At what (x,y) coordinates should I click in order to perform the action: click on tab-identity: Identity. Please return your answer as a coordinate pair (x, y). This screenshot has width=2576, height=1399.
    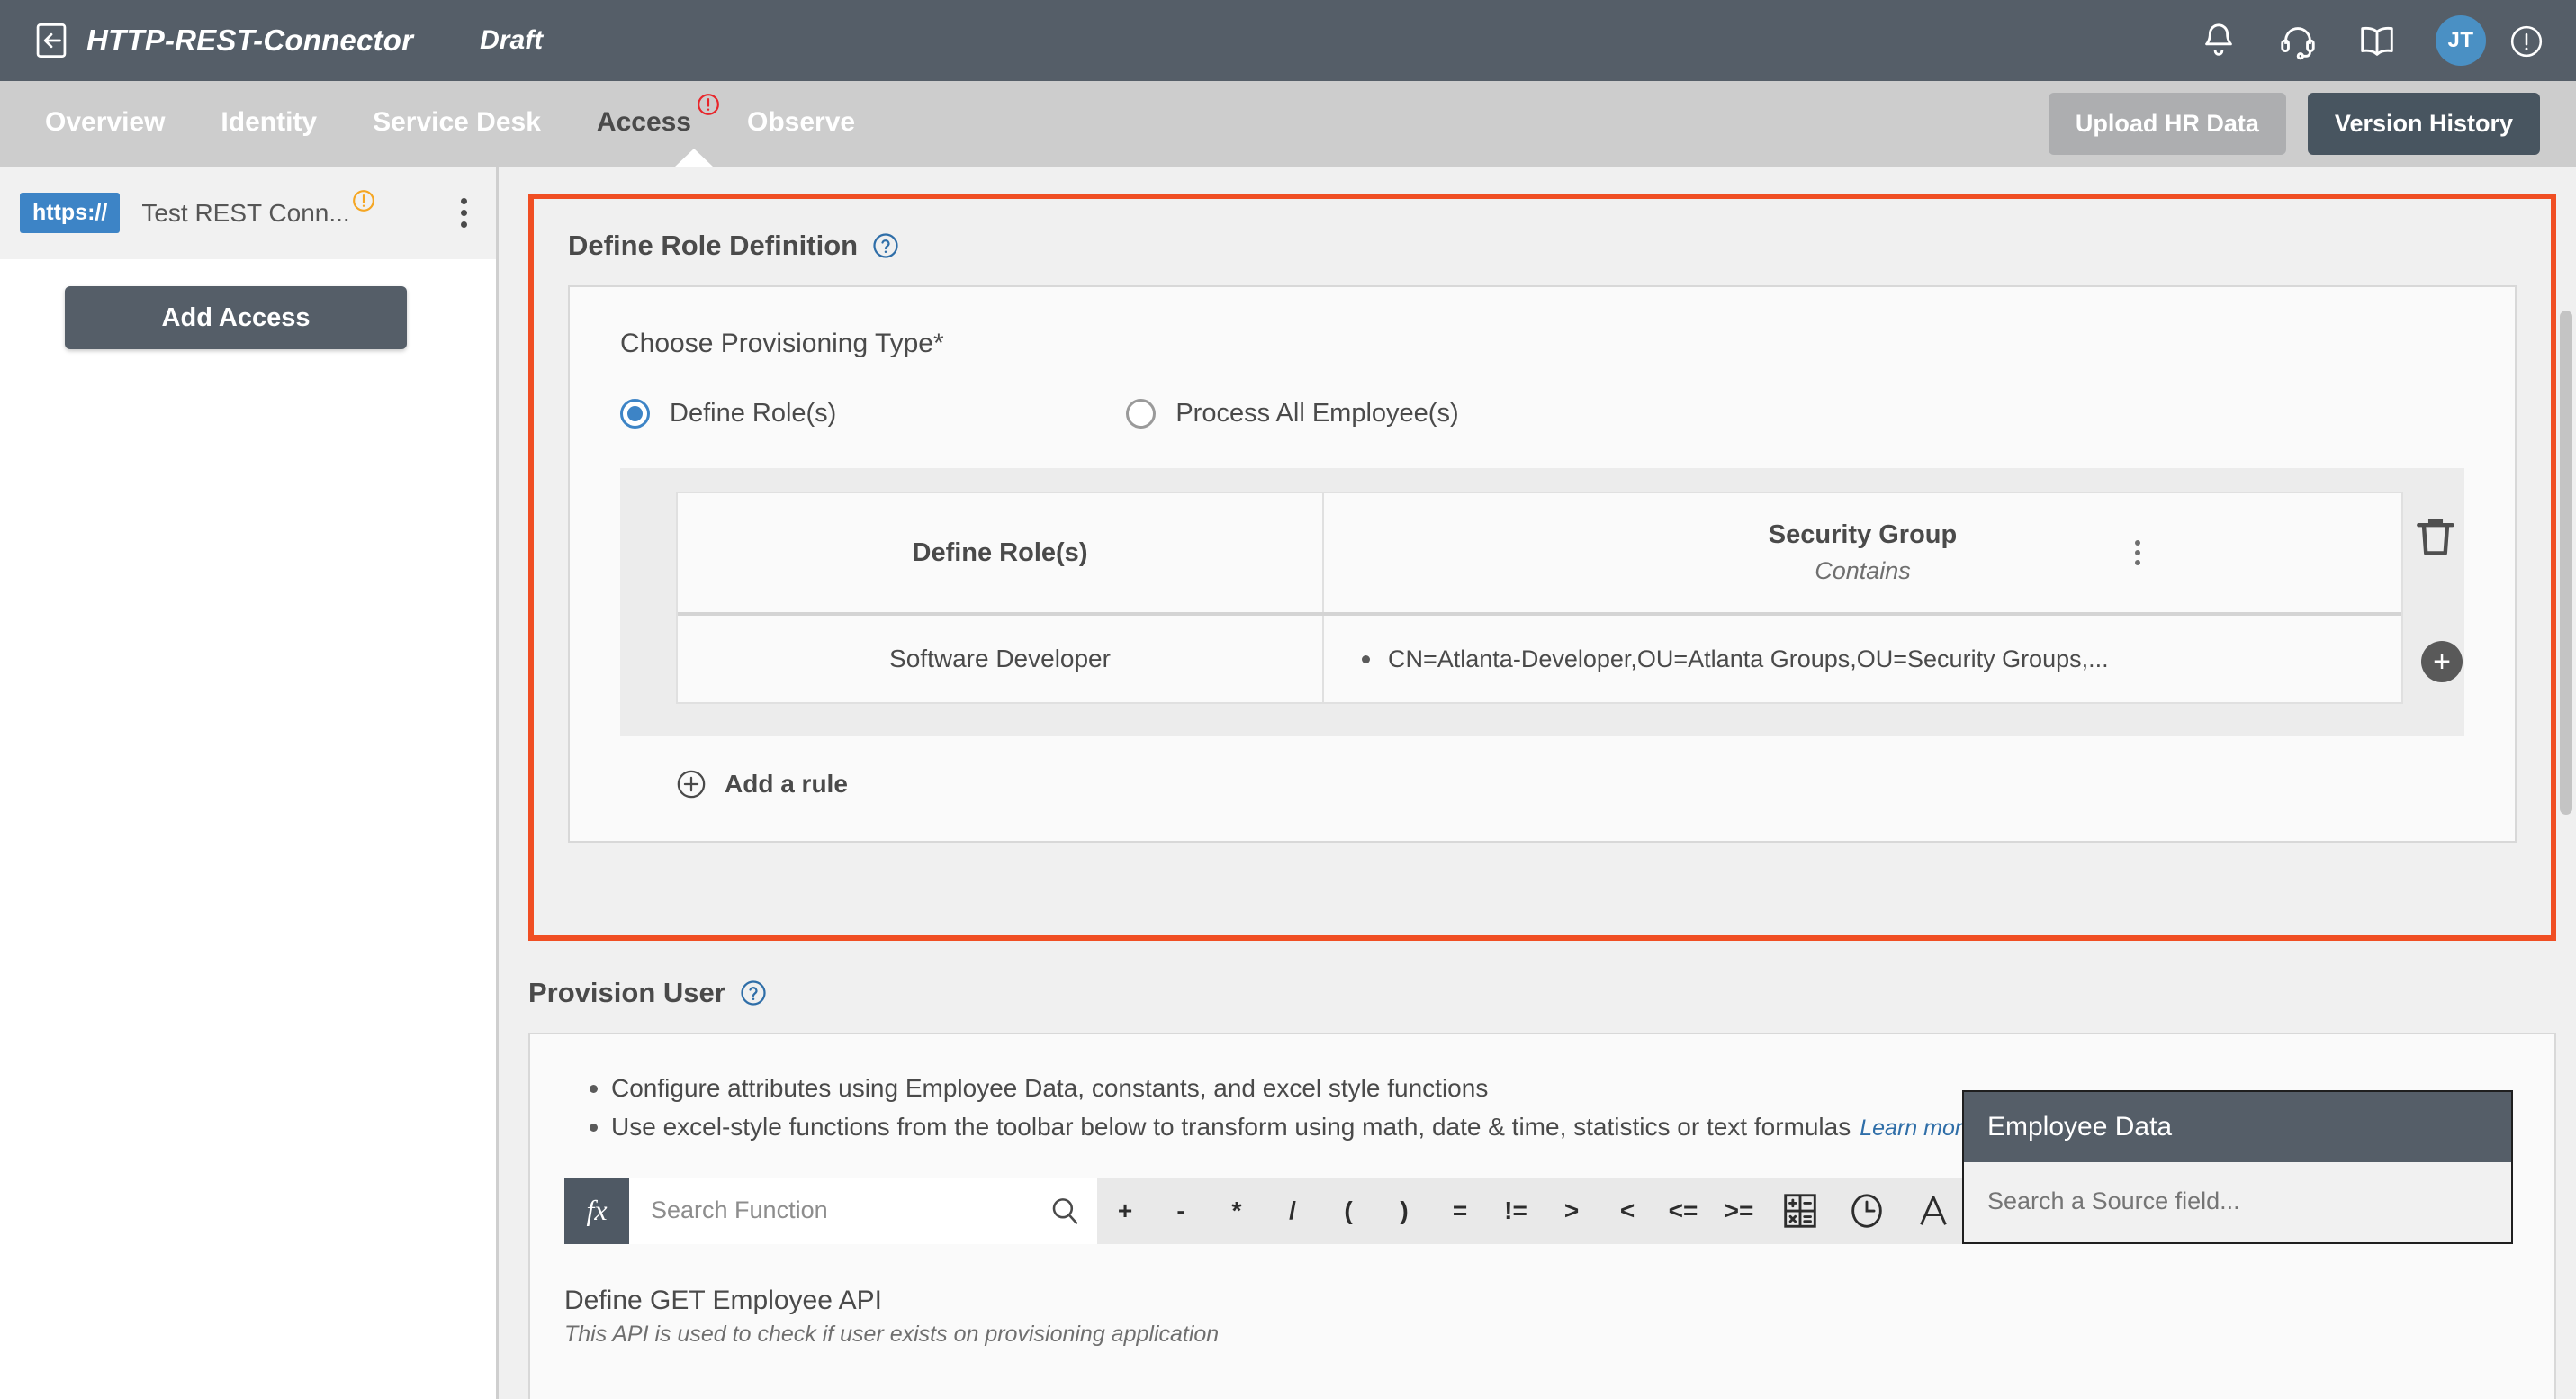
    Looking at the image, I should click on (269, 124).